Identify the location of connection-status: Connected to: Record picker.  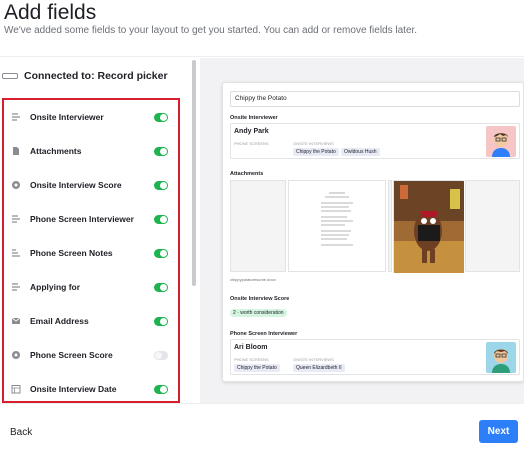
(95, 76).